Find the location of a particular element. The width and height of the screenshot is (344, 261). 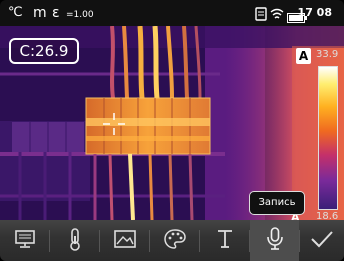

center-temperature-readout: C:26.9 is located at coordinates (44, 51).